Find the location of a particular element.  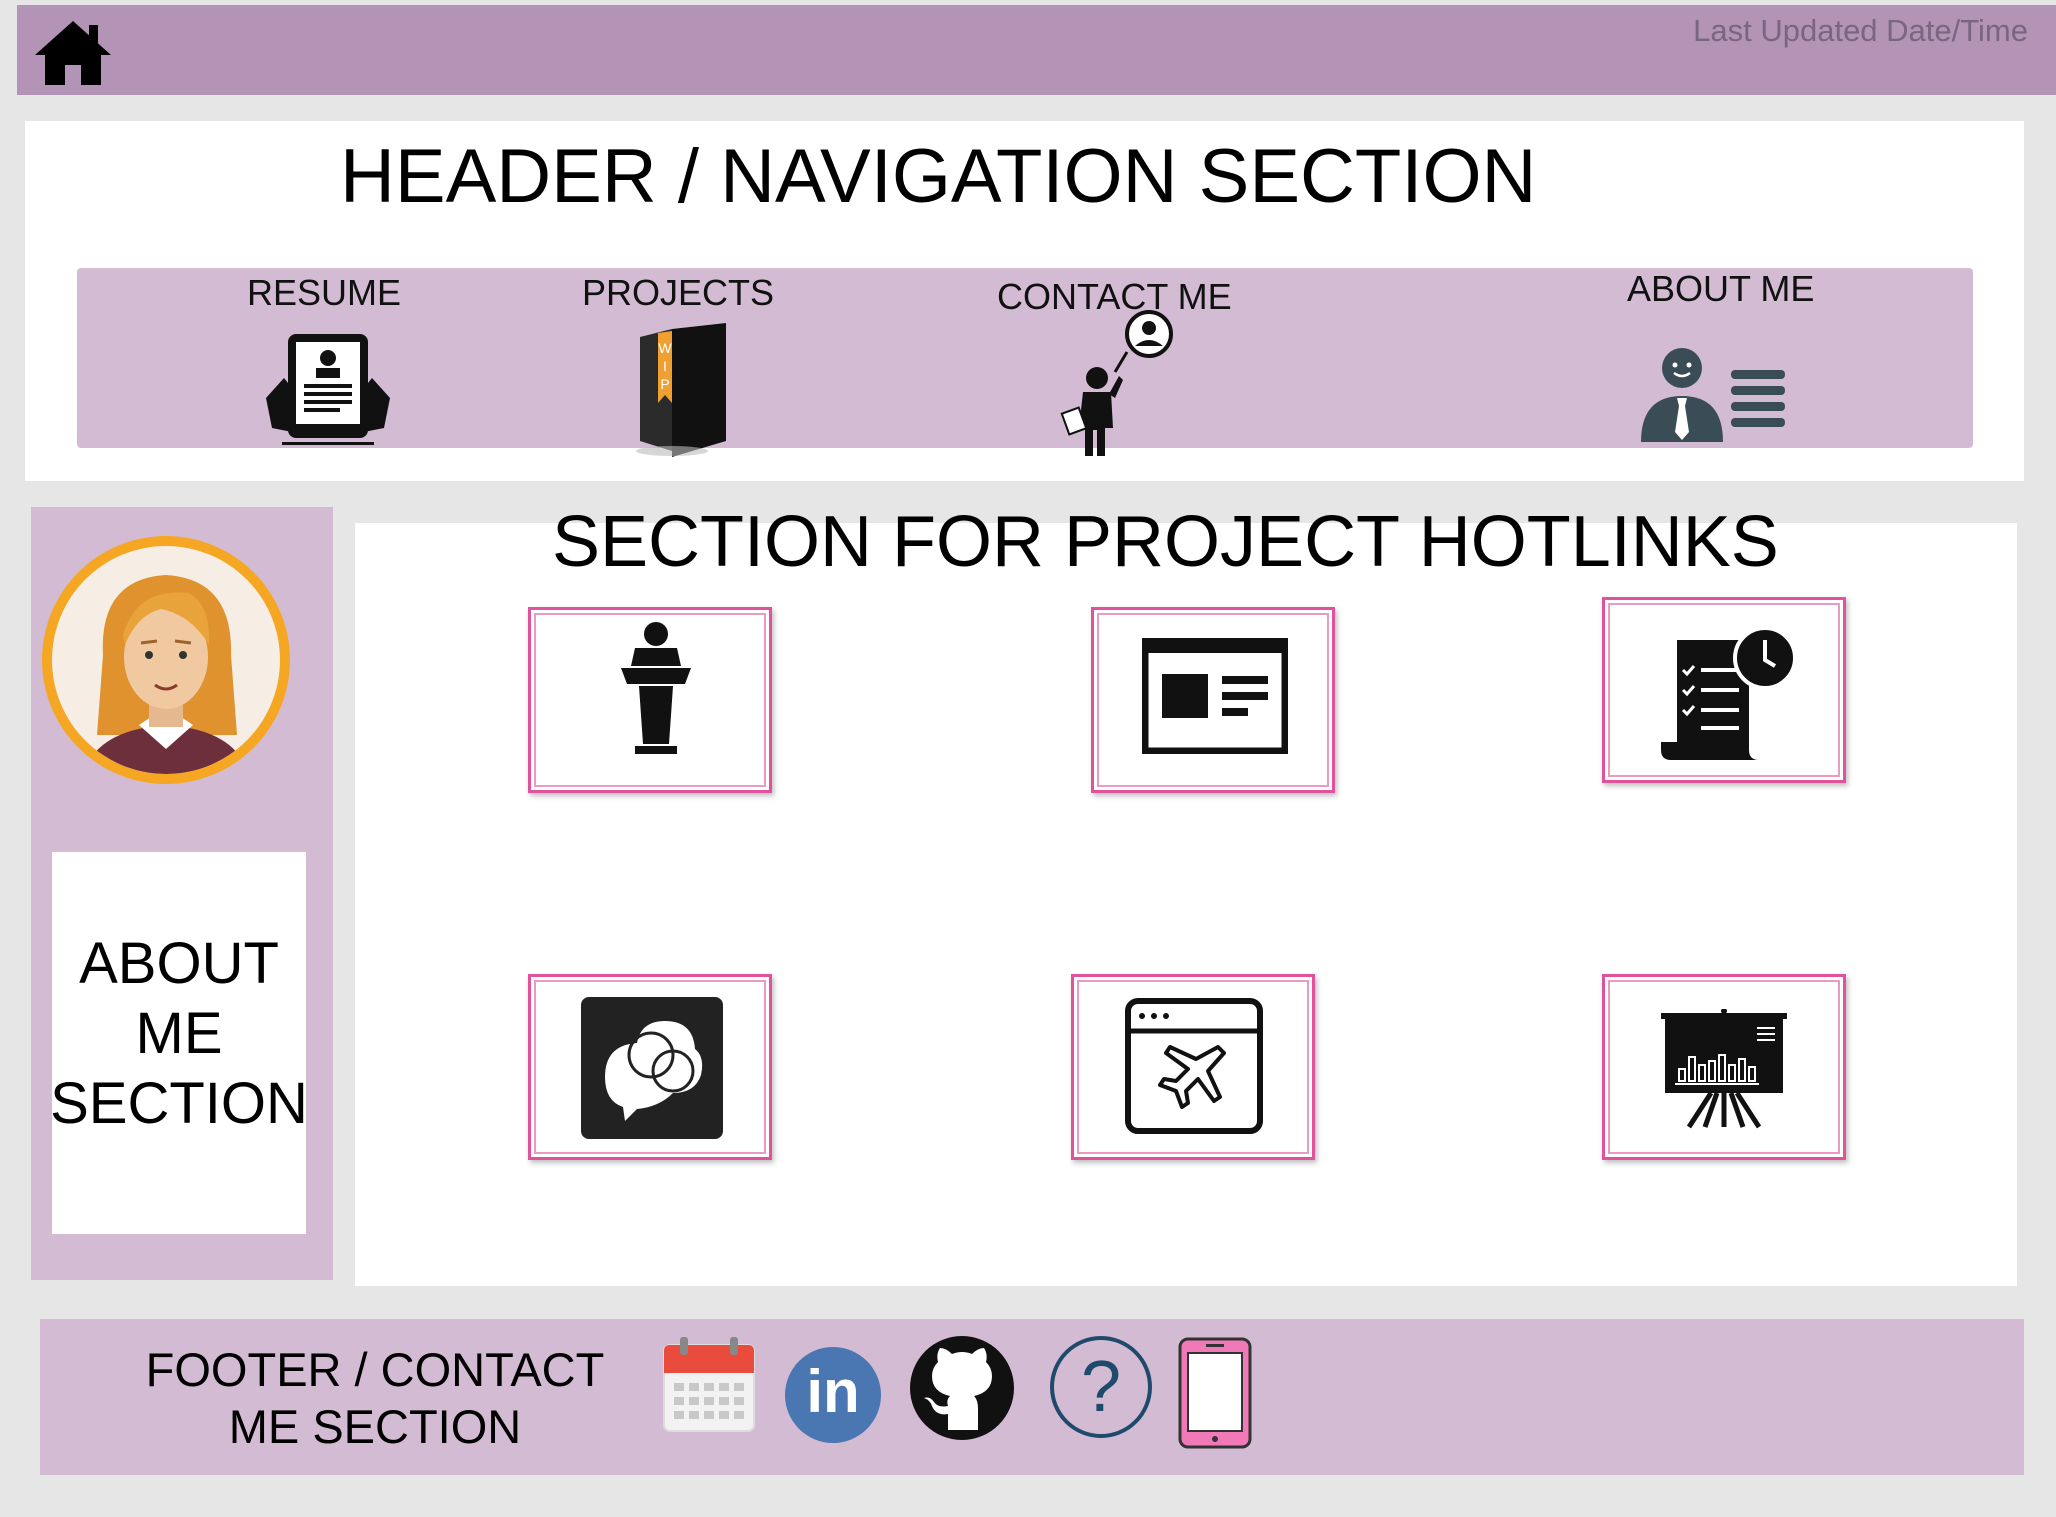

svg-text: P is located at coordinates (664, 384).